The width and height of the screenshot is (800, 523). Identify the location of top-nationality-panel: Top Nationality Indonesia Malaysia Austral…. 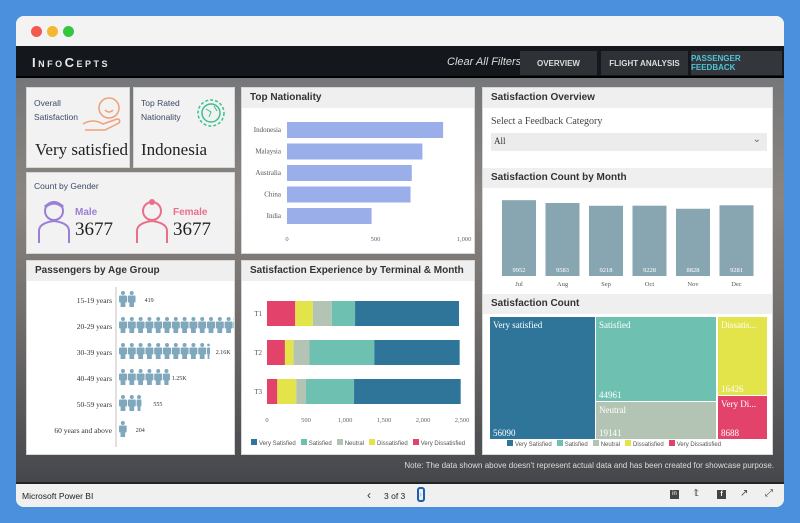
(358, 170).